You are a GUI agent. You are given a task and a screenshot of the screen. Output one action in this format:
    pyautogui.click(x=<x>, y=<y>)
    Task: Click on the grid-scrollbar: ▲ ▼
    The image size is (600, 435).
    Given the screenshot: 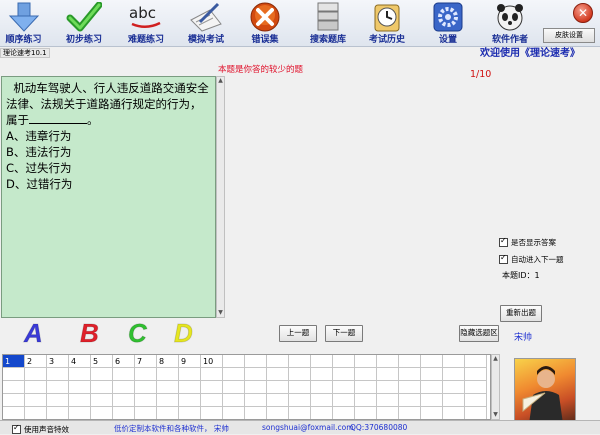 What is the action you would take?
    pyautogui.click(x=495, y=387)
    